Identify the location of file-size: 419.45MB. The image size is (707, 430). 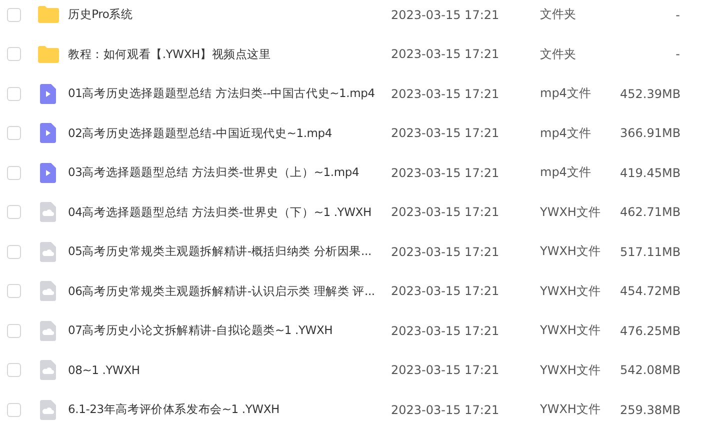
(650, 173).